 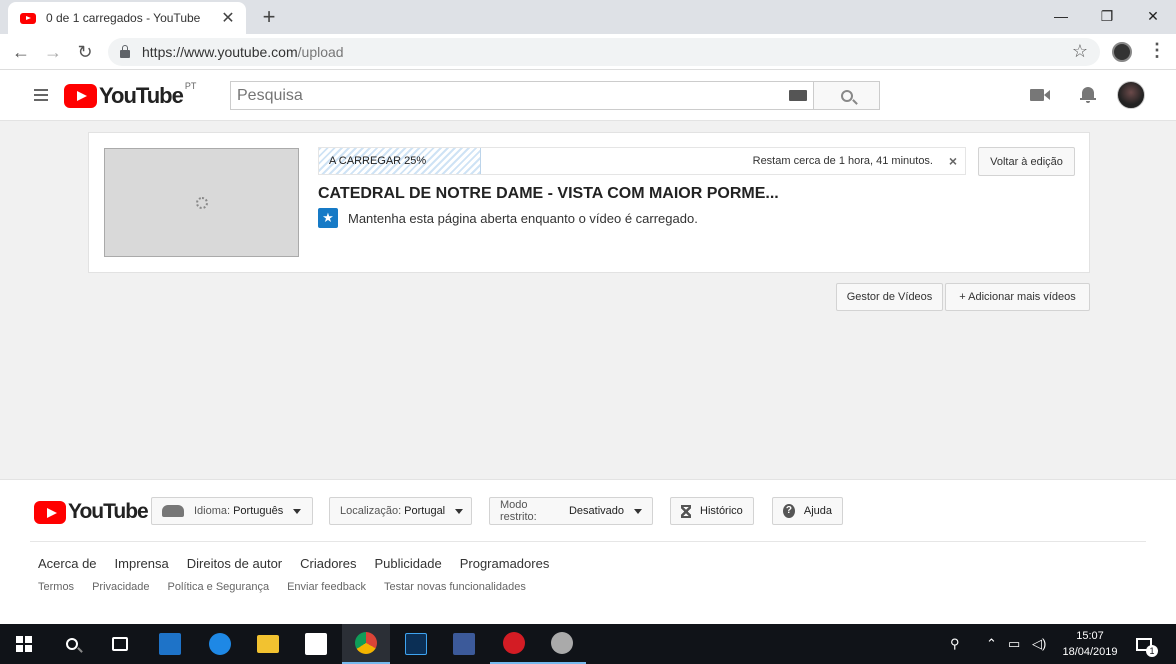 What do you see at coordinates (955, 644) in the screenshot?
I see `people-icon: ⚲` at bounding box center [955, 644].